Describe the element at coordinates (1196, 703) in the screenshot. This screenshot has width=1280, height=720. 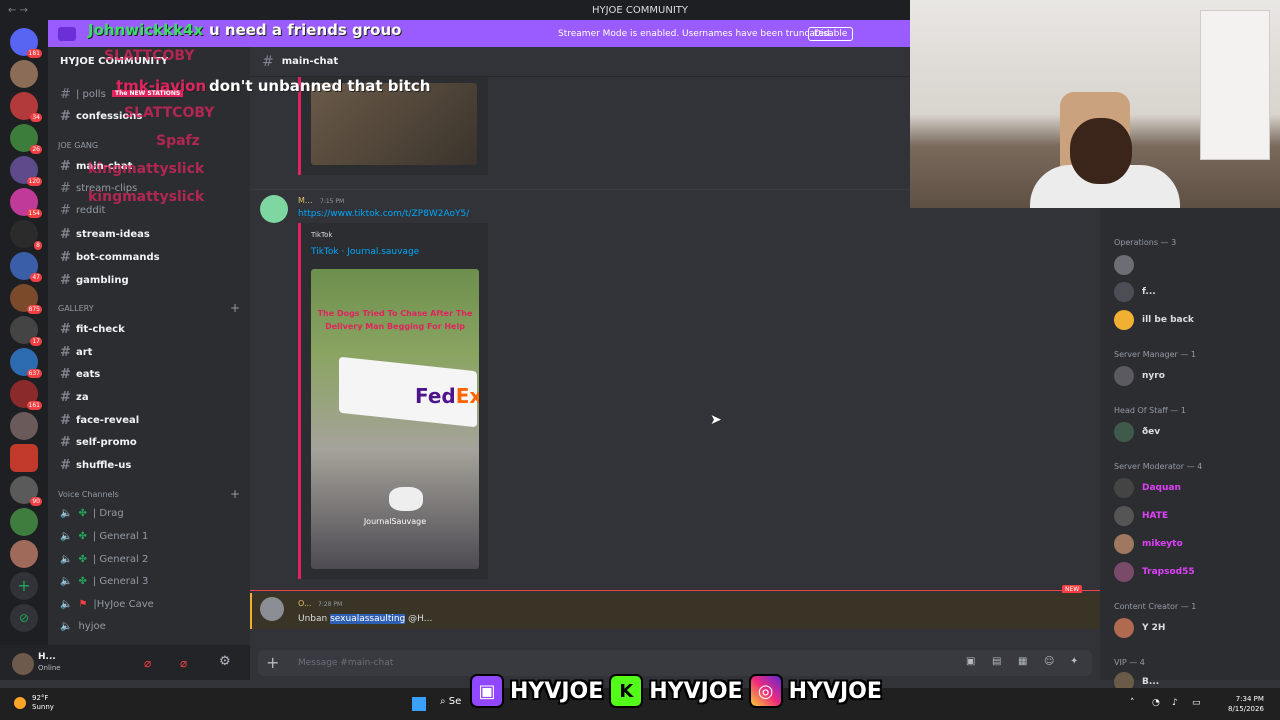
I see `battery-icon: ▭` at that location.